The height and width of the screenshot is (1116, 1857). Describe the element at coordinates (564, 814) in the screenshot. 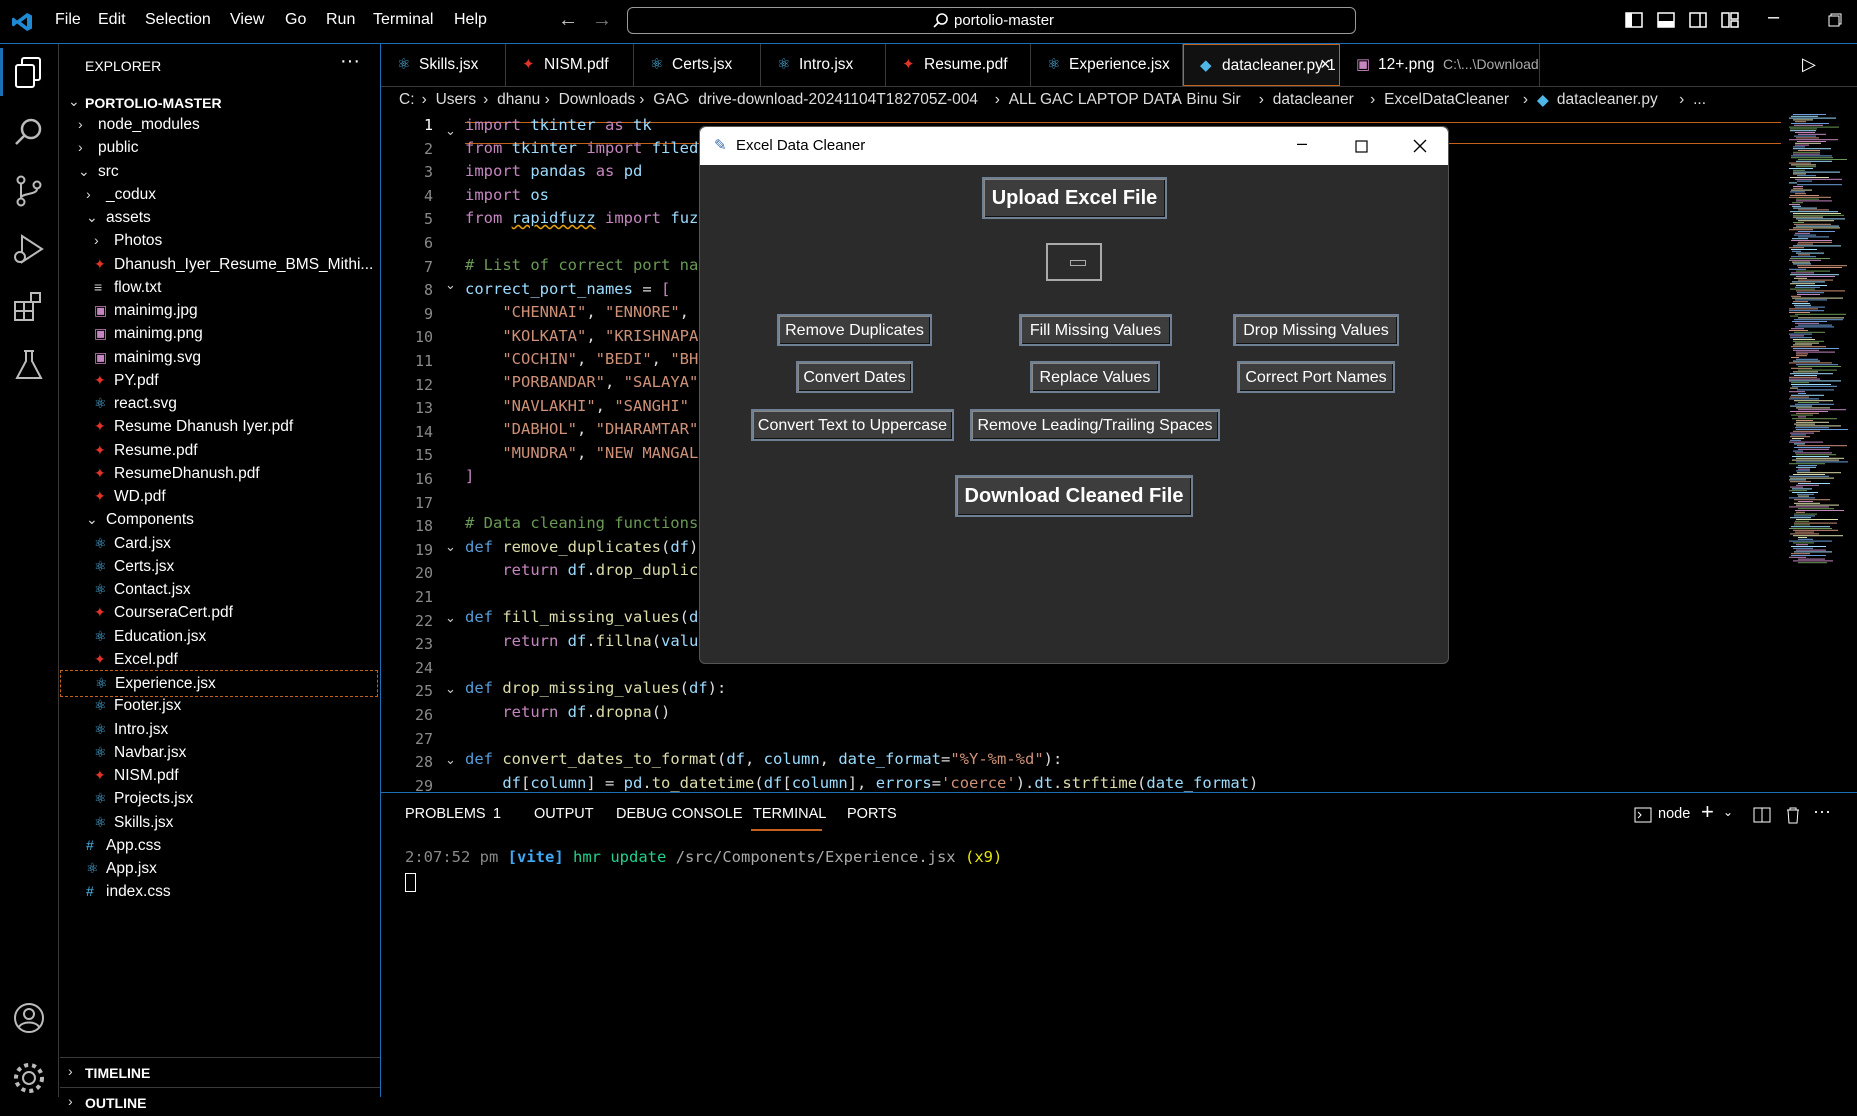

I see `tab-output: OUTPUT` at that location.